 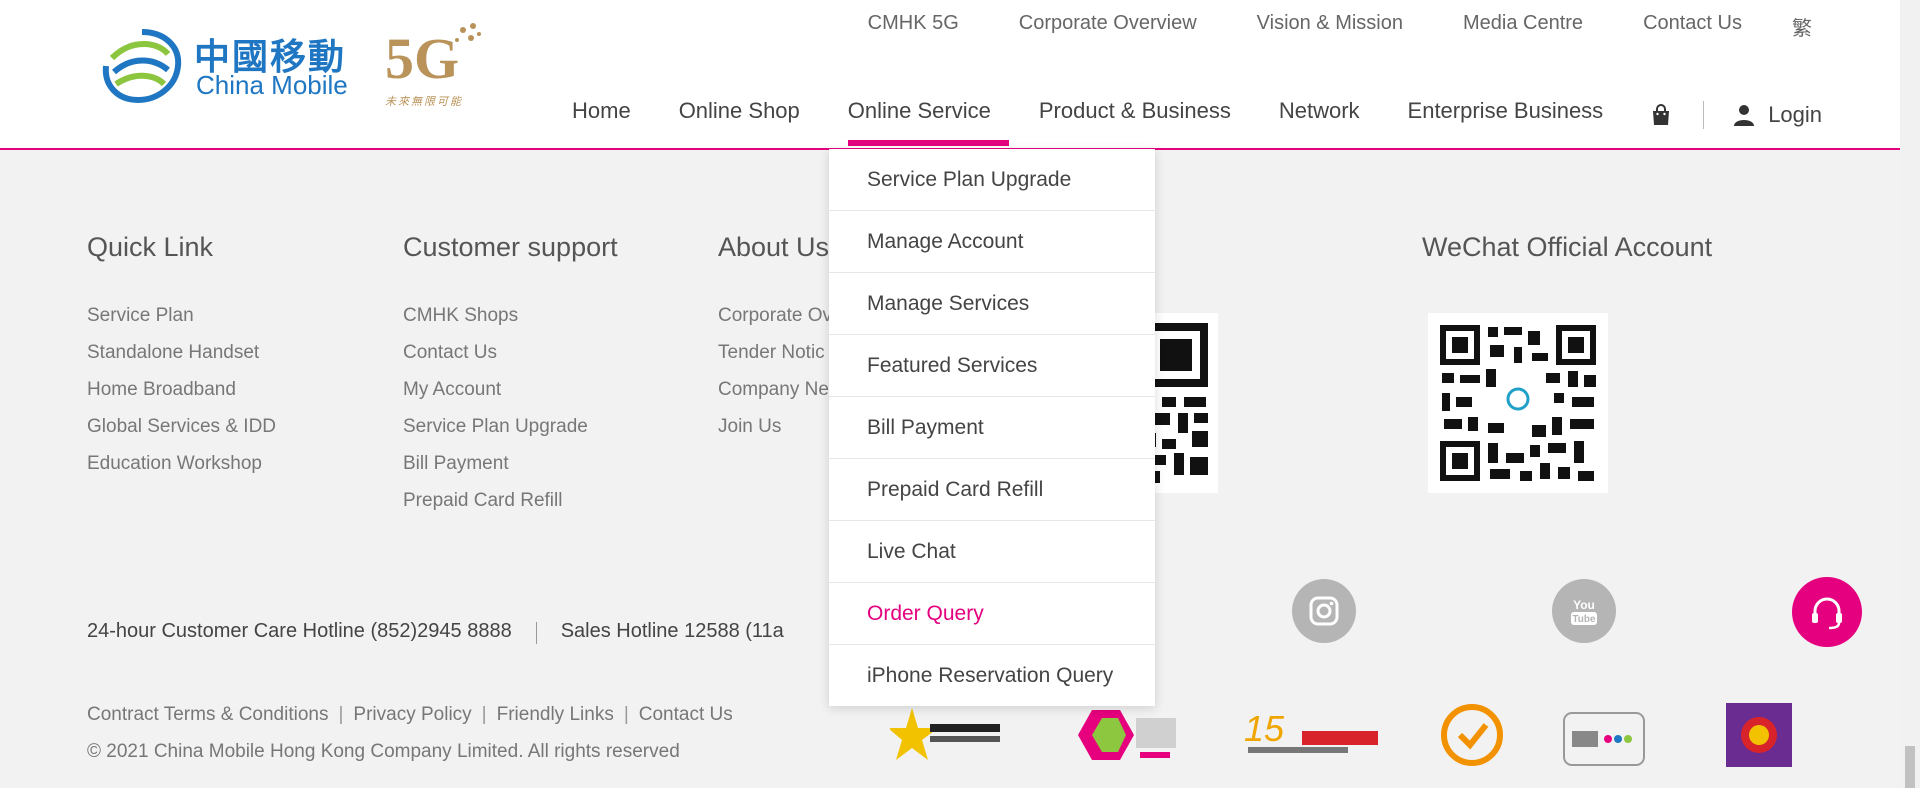 I want to click on footer-link: Join Us, so click(x=775, y=434).